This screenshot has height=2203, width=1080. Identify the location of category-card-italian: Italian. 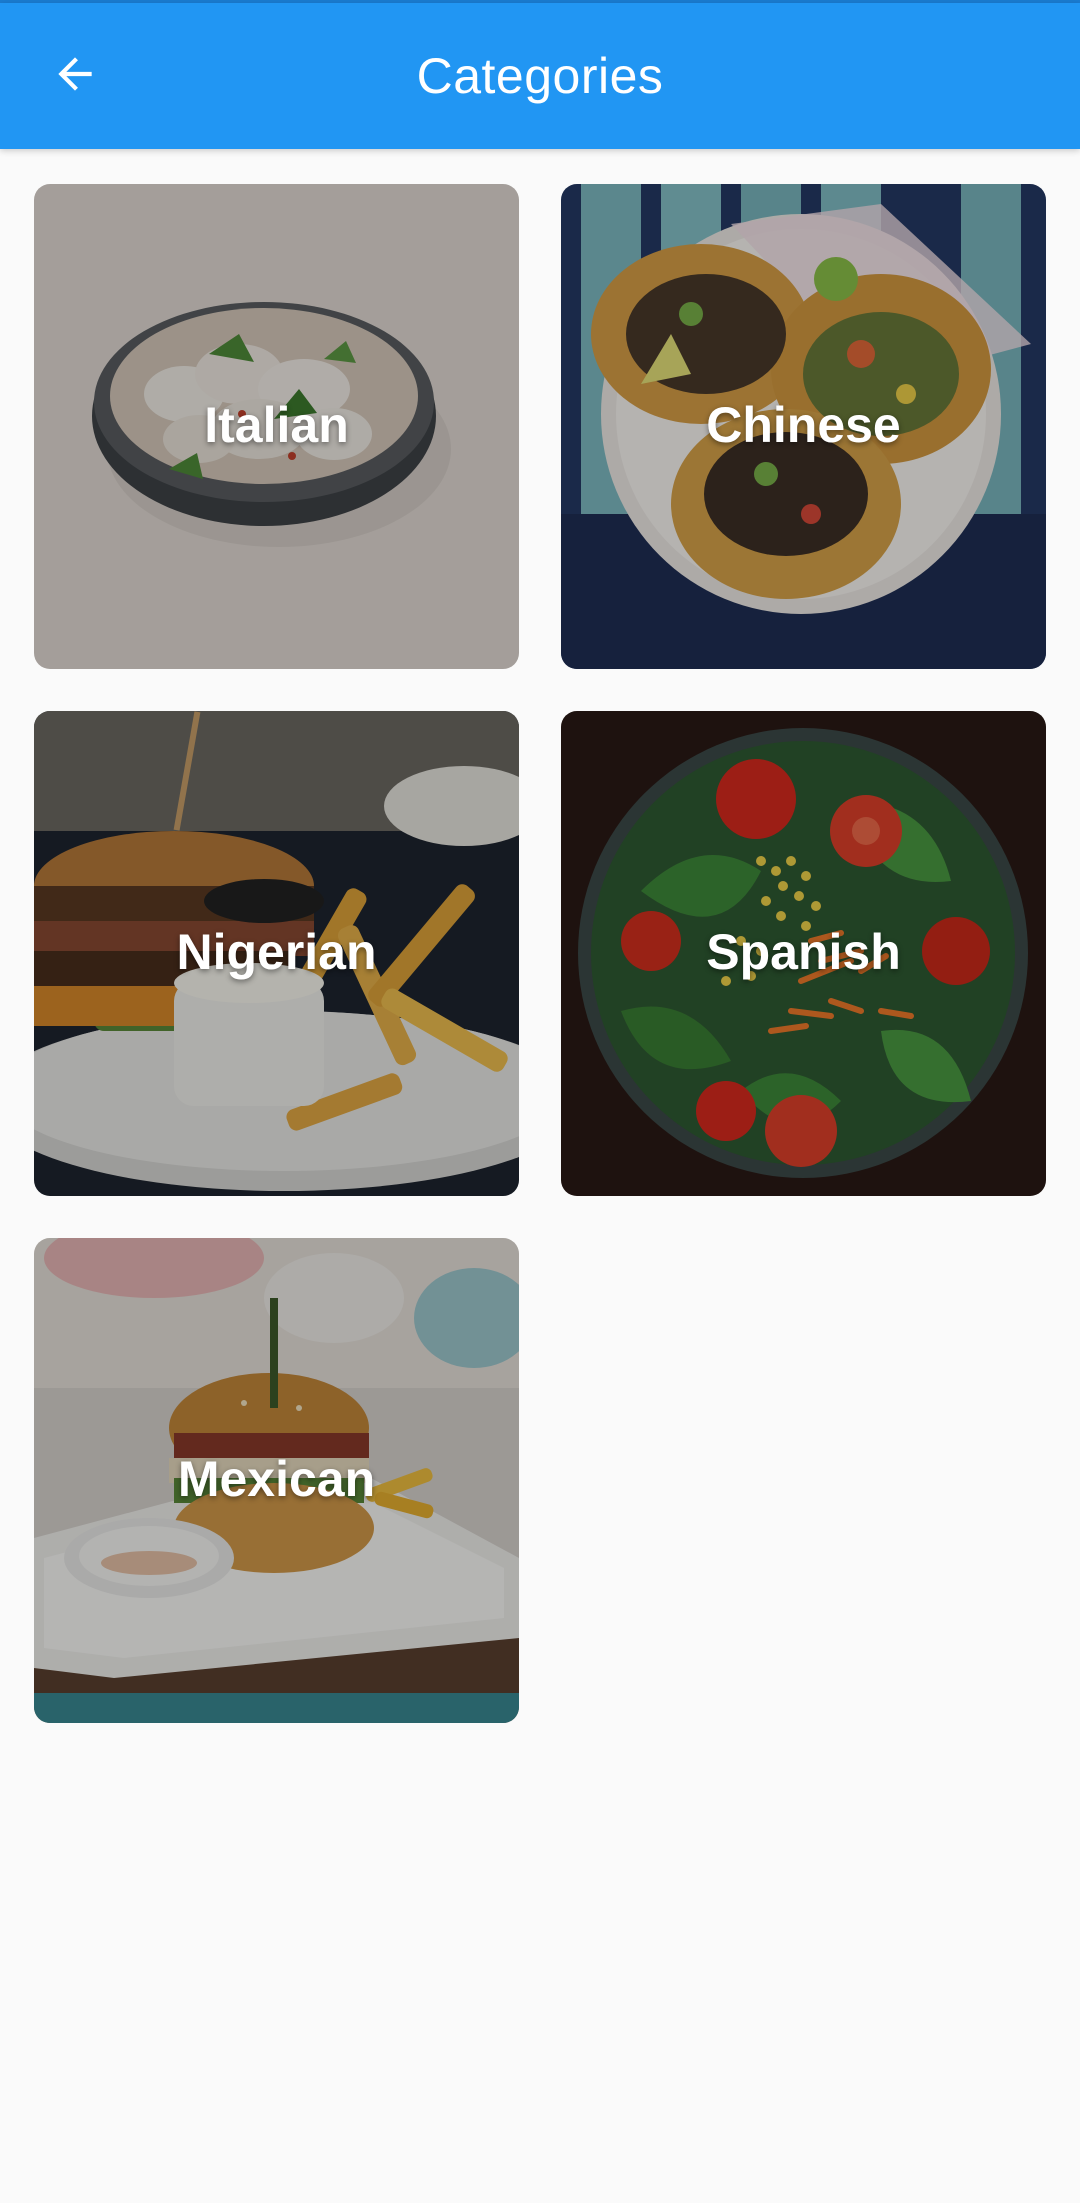
(276, 426).